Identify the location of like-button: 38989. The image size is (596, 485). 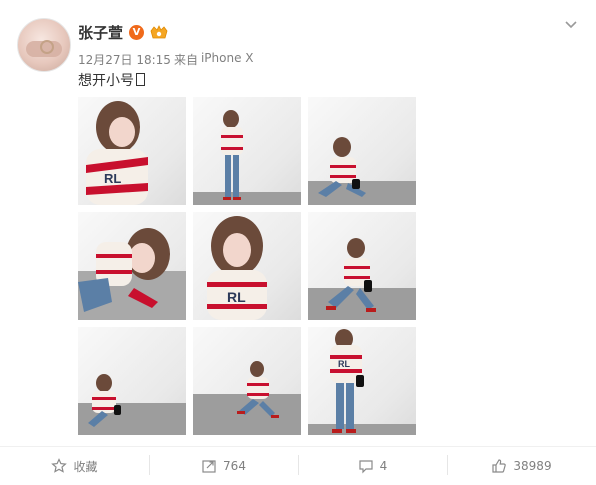
(521, 466).